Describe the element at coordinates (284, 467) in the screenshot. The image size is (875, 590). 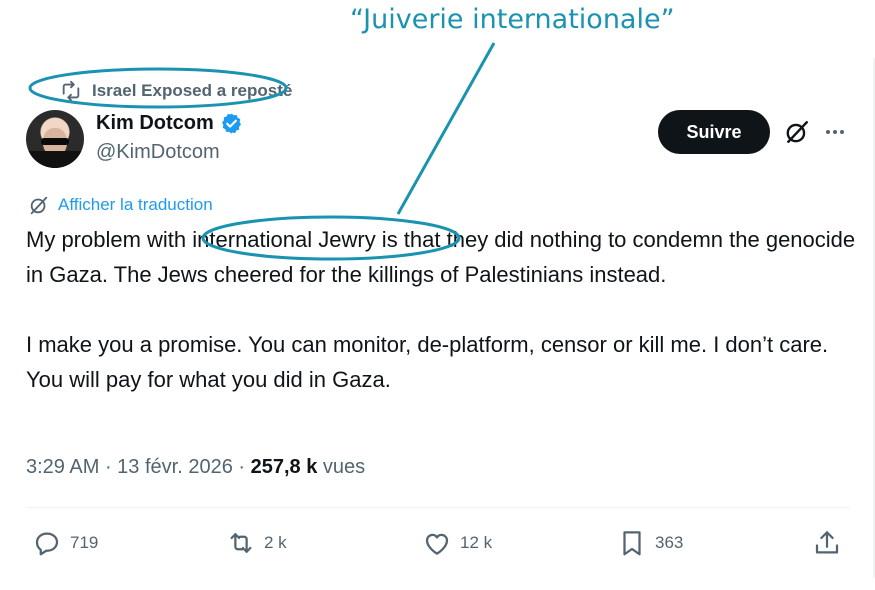
I see `views-count: 257,8 k` at that location.